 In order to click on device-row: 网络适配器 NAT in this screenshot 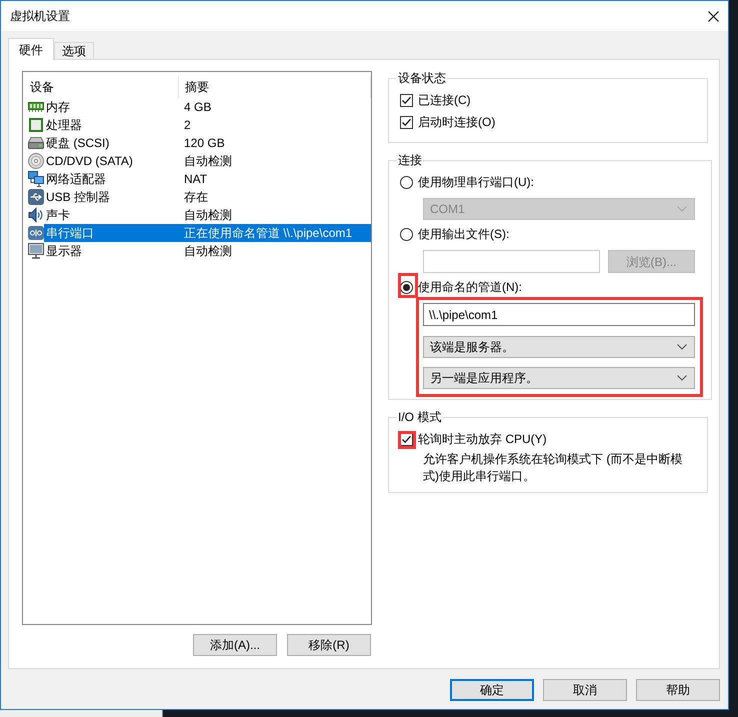, I will do `click(207, 179)`.